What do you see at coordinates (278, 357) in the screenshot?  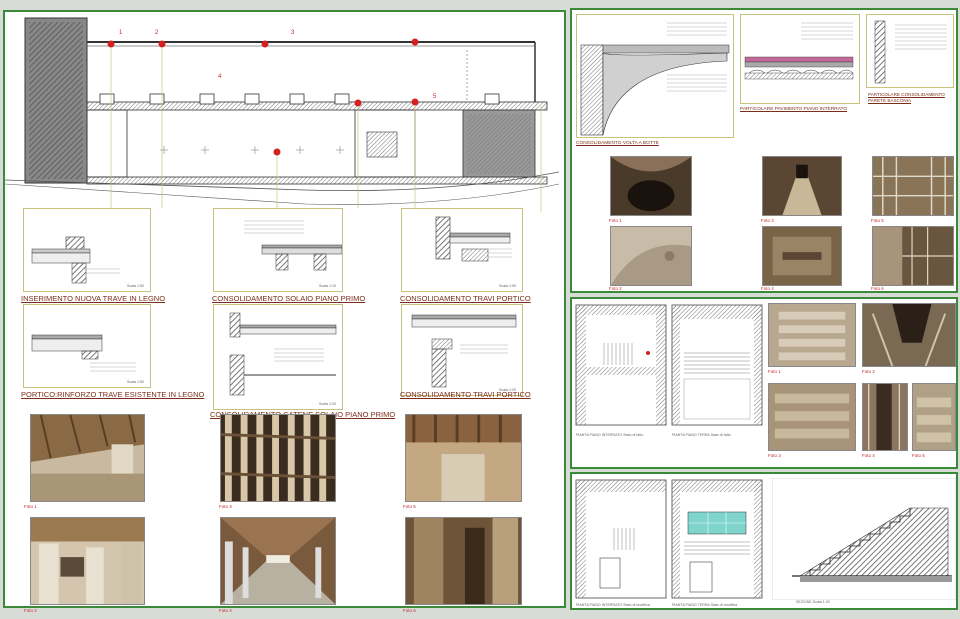 I see `detail-chains-consolidation: Scala 1:20` at bounding box center [278, 357].